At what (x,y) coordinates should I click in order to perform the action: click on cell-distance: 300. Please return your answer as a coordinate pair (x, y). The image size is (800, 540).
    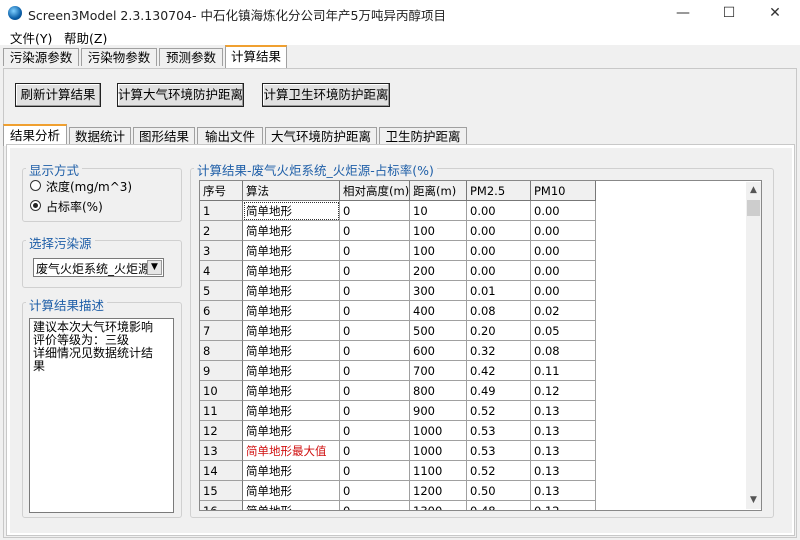
    Looking at the image, I should click on (438, 291).